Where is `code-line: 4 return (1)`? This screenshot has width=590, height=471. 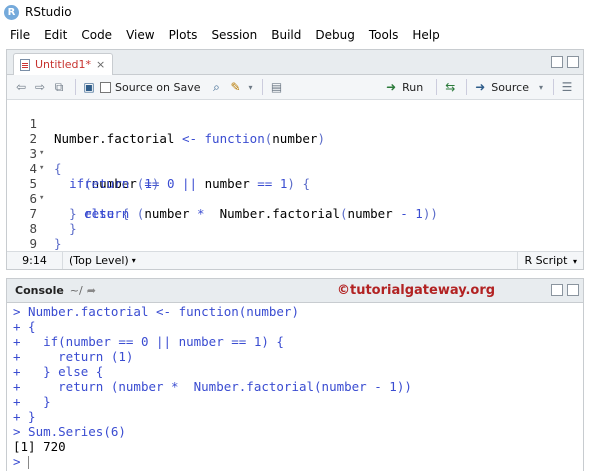 code-line: 4 return (1) is located at coordinates (295, 168).